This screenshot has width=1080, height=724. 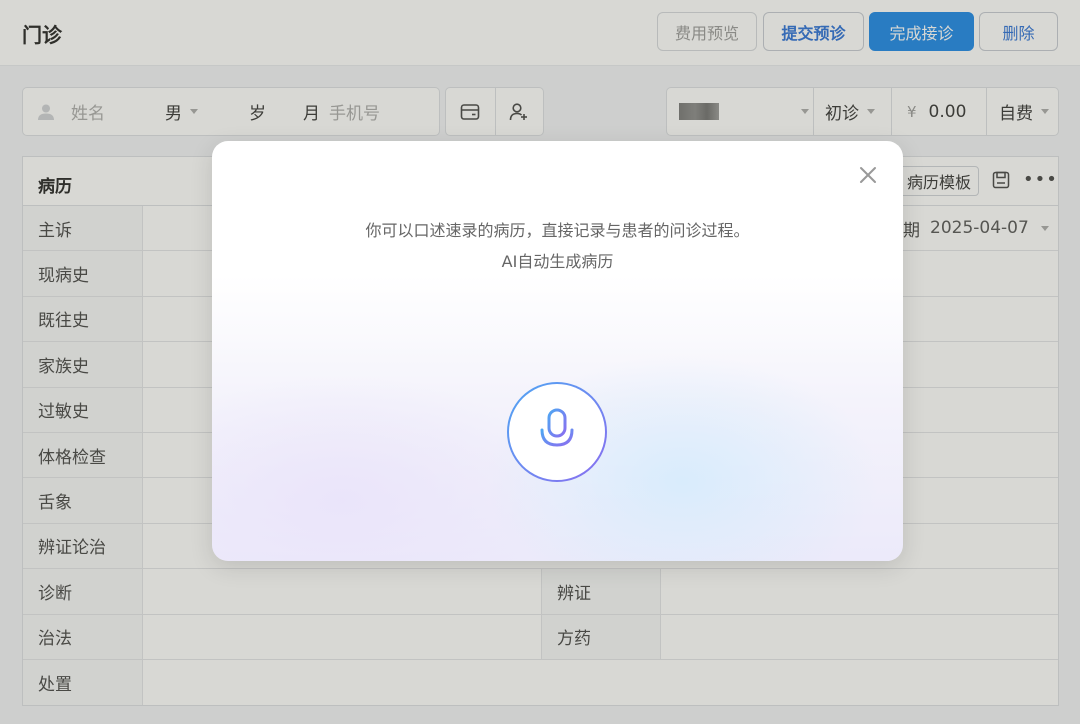 I want to click on modal-description: 你可以口述速录的病历，直接记录与患者的问诊过程。, so click(x=557, y=230).